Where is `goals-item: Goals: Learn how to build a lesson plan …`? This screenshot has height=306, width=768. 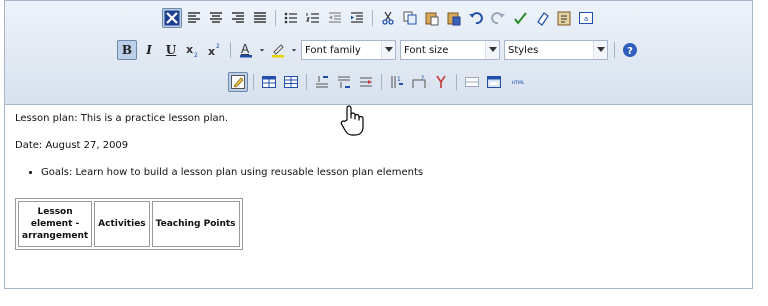
goals-item: Goals: Learn how to build a lesson plan … is located at coordinates (388, 172).